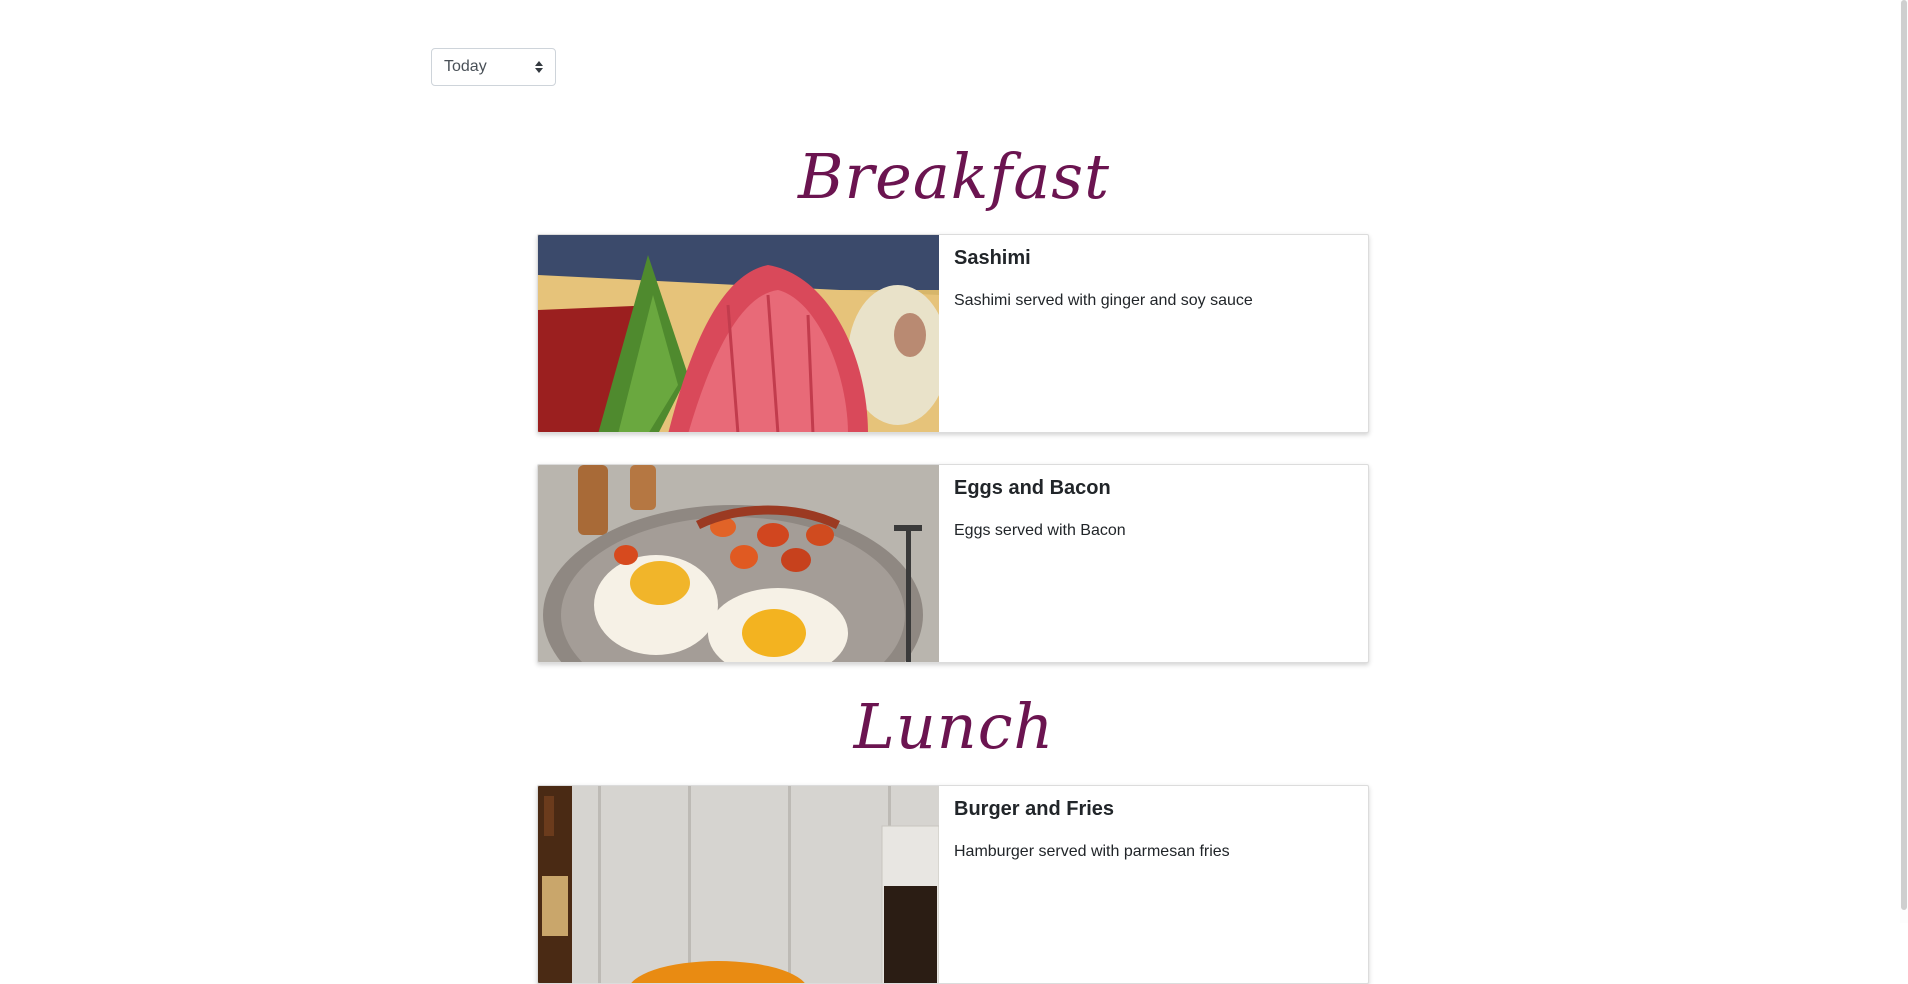 The image size is (1908, 984). I want to click on section-title-breakfast: Breakfast, so click(954, 176).